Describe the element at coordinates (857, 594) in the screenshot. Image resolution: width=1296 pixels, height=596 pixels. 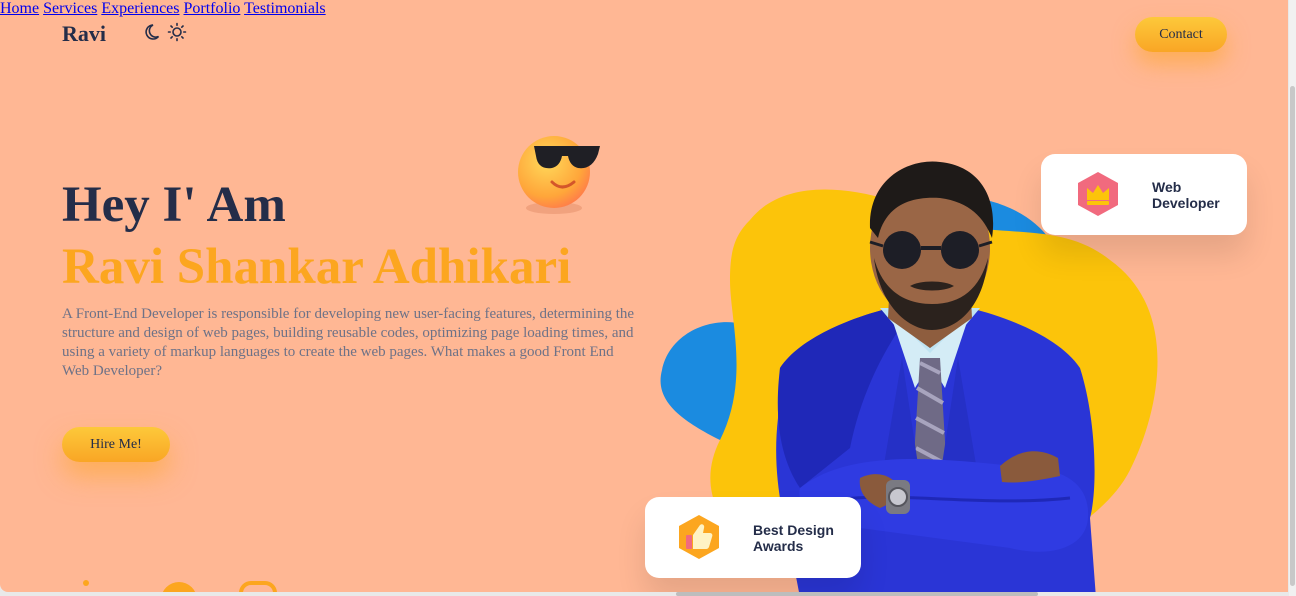
I see `horizontal-scrollbar` at that location.